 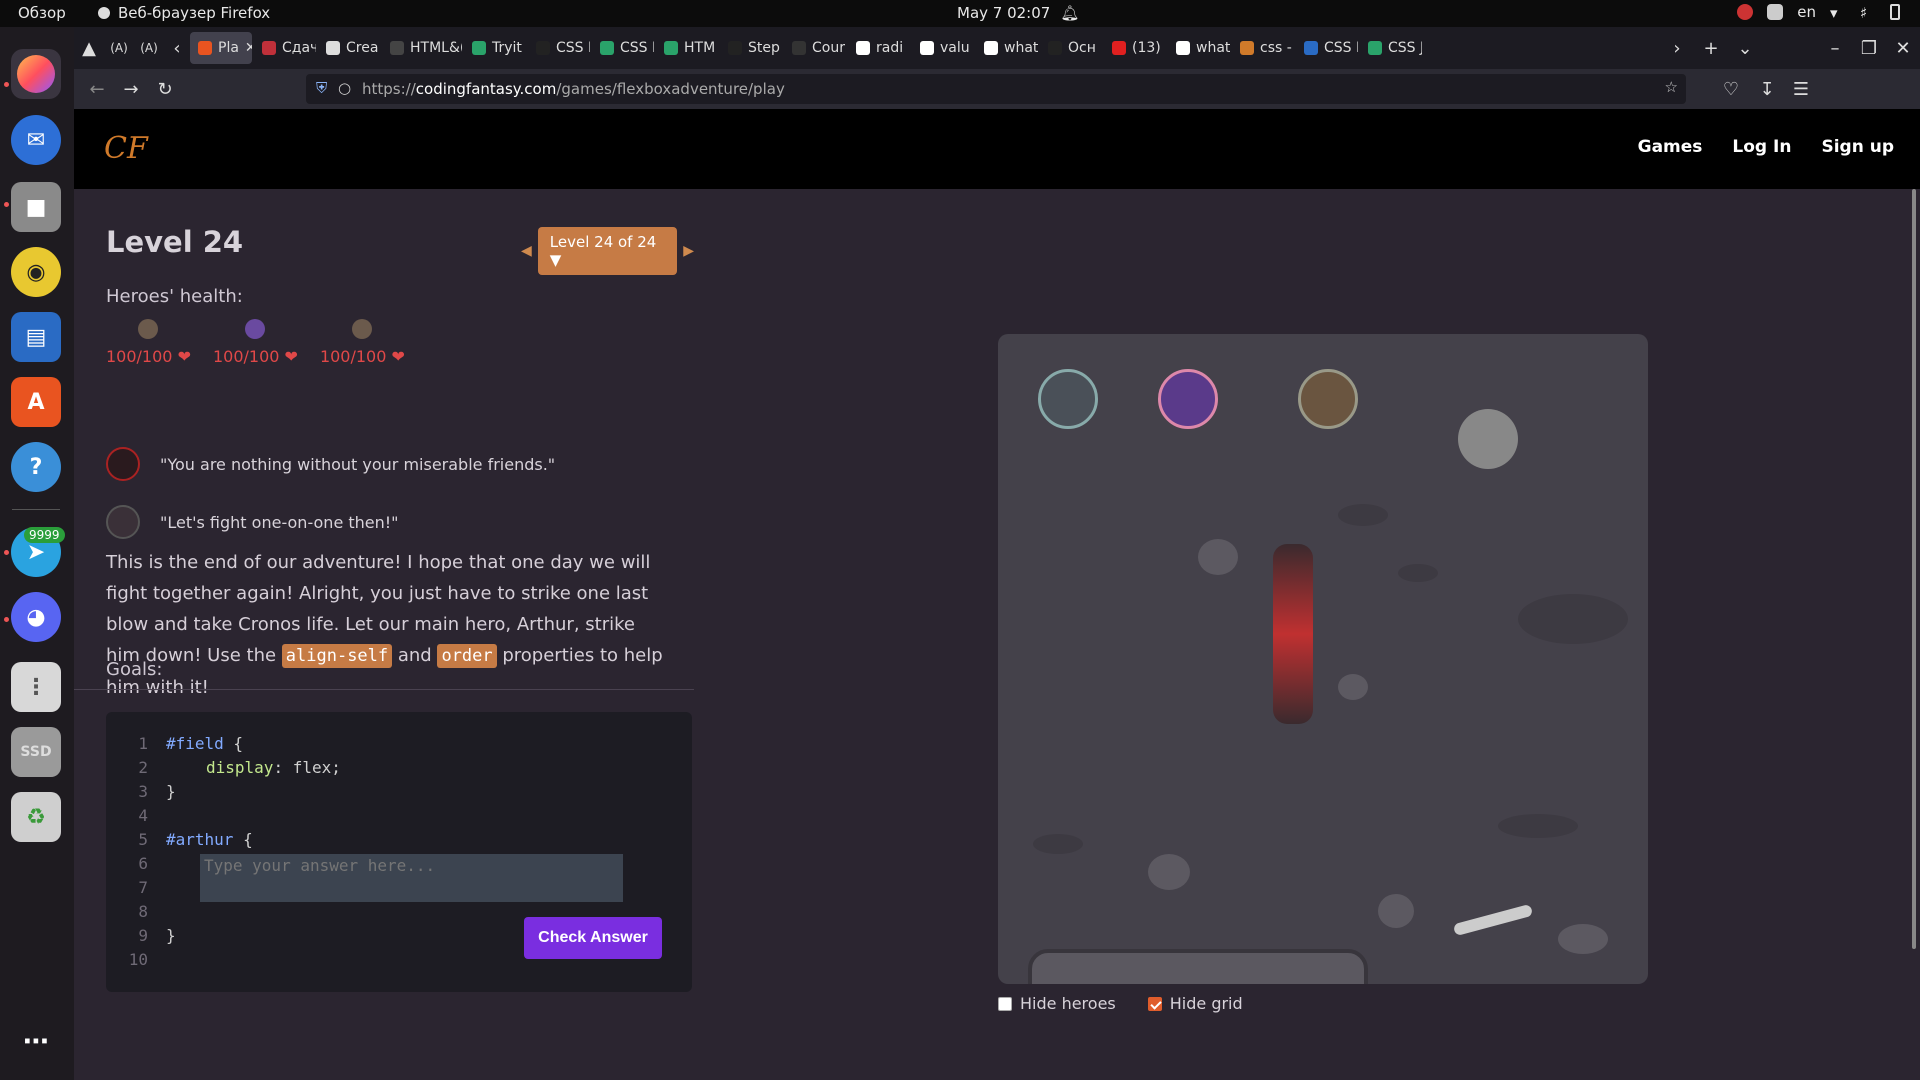 I want to click on downloads-icon: ↧, so click(x=1767, y=89).